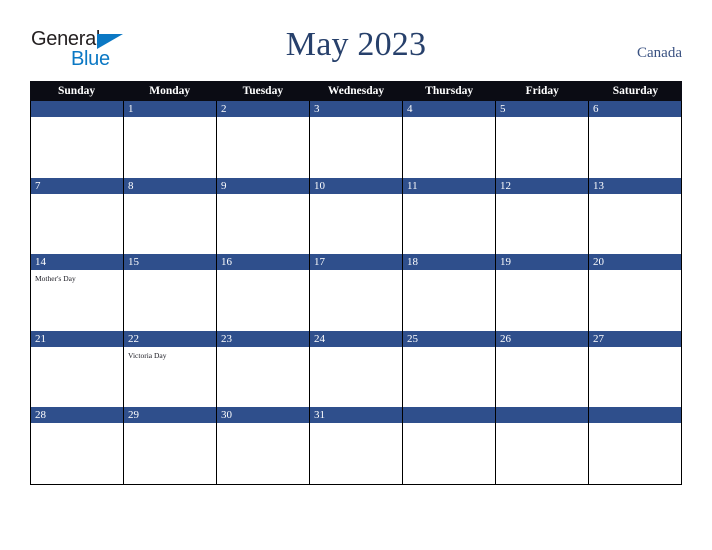 The width and height of the screenshot is (712, 550). I want to click on calendar-week-row: 28 29 30 31, so click(356, 445).